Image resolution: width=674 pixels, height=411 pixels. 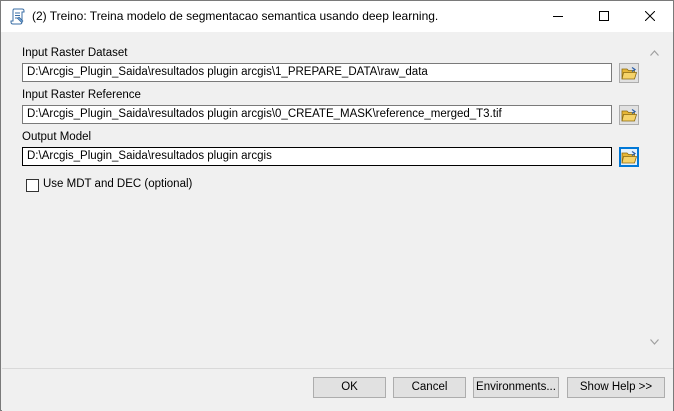 What do you see at coordinates (654, 200) in the screenshot?
I see `vertical-scrollbar` at bounding box center [654, 200].